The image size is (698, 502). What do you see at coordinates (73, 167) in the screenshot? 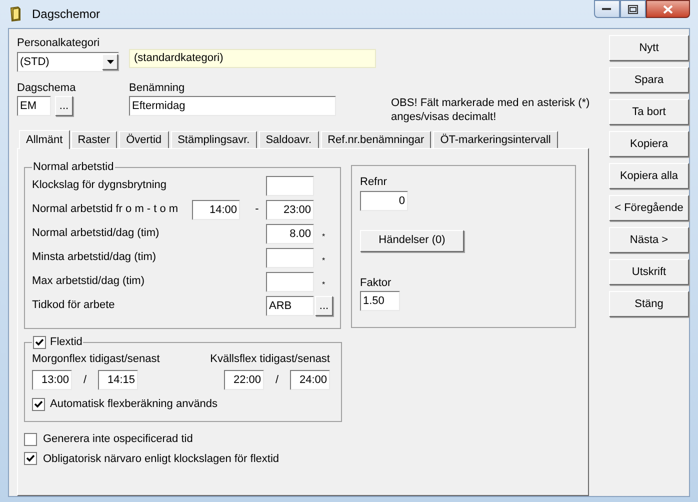
I see `group-title: Normal arbetstid` at bounding box center [73, 167].